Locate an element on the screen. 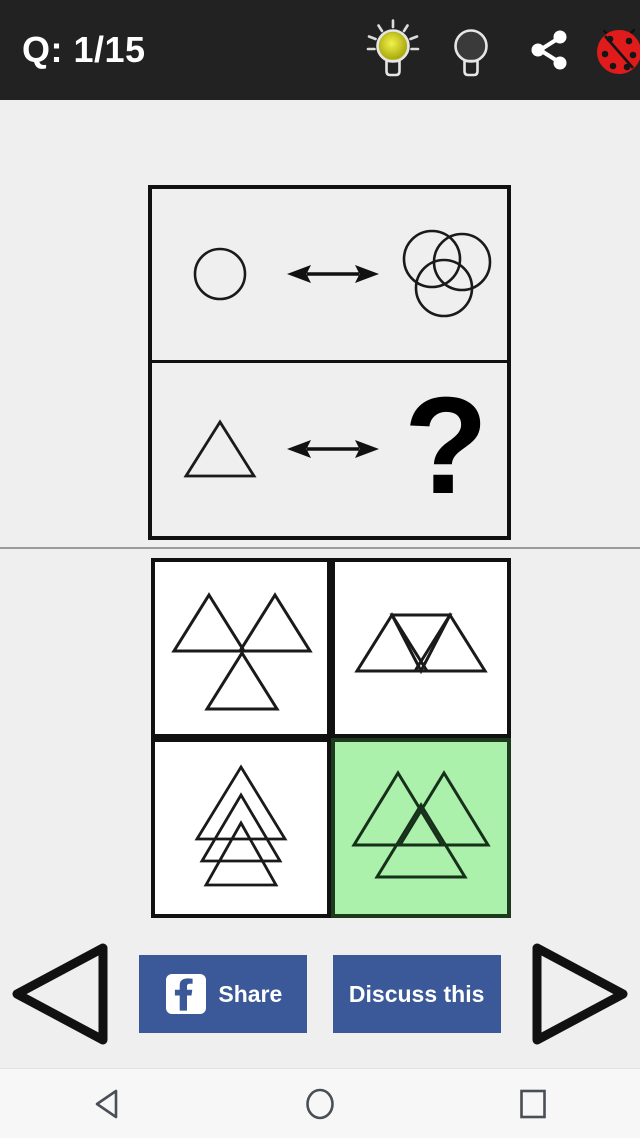 The image size is (640, 1138). matrix-cell-2-right: ? is located at coordinates (446, 450).